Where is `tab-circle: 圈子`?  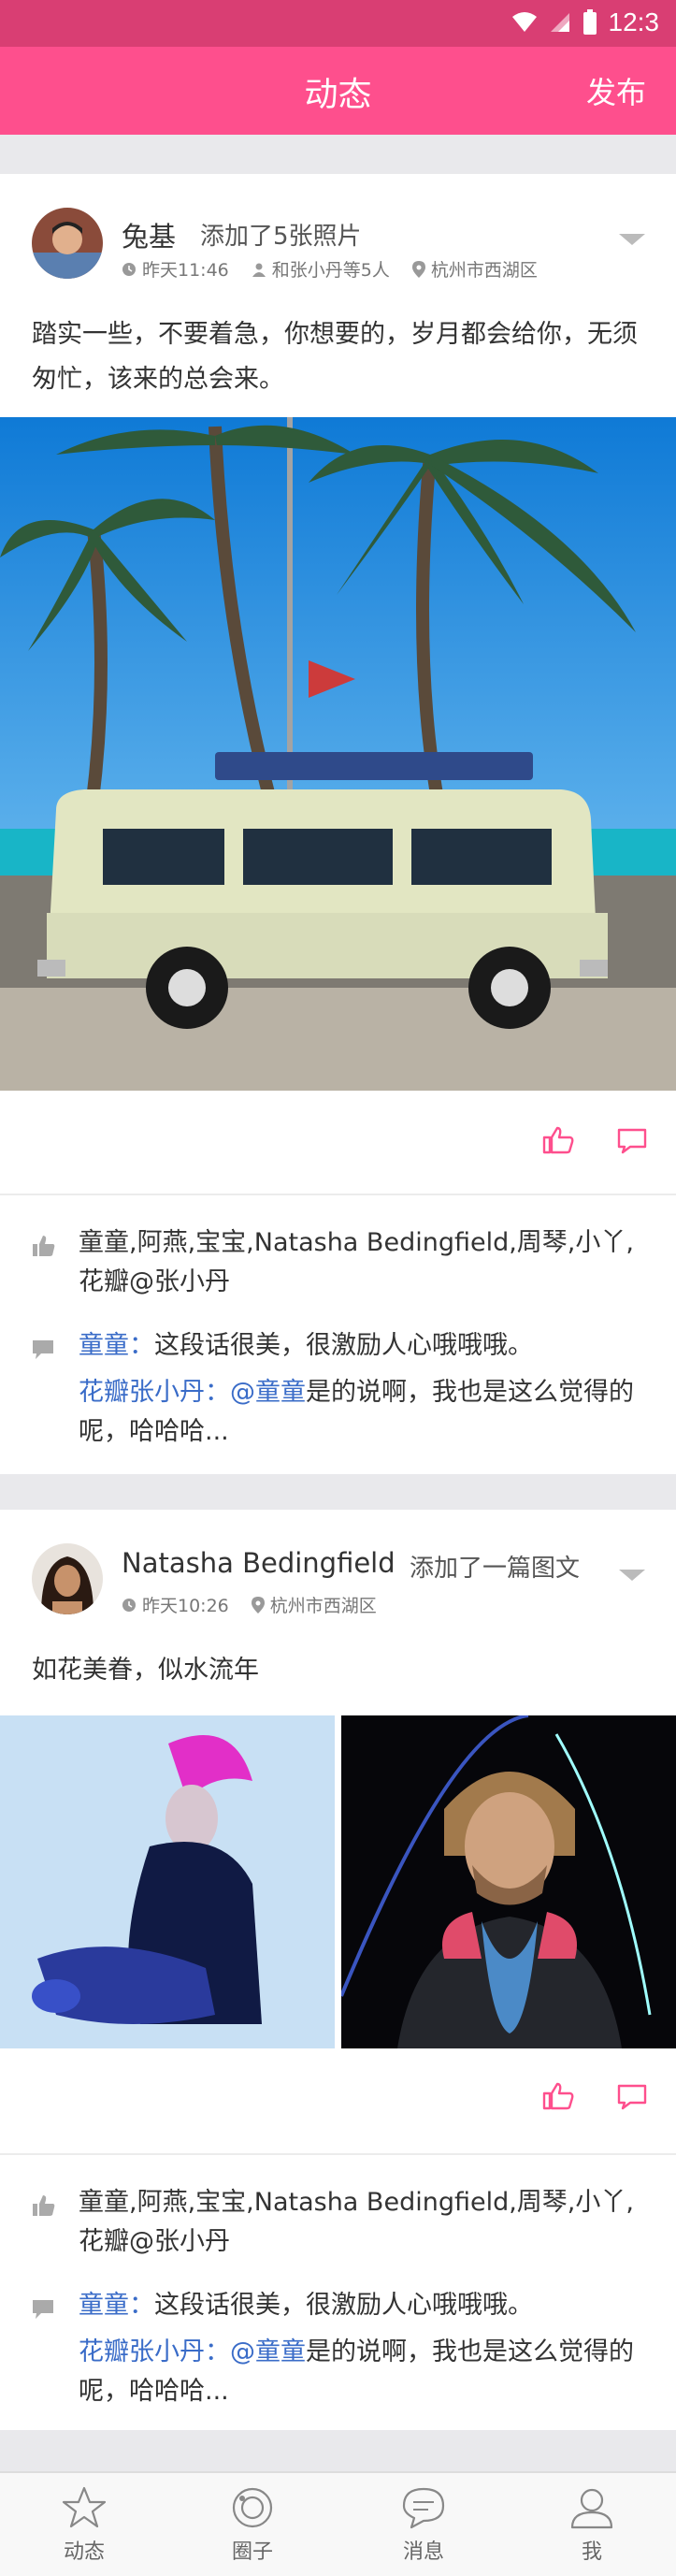
tab-circle: 圈子 is located at coordinates (253, 2525).